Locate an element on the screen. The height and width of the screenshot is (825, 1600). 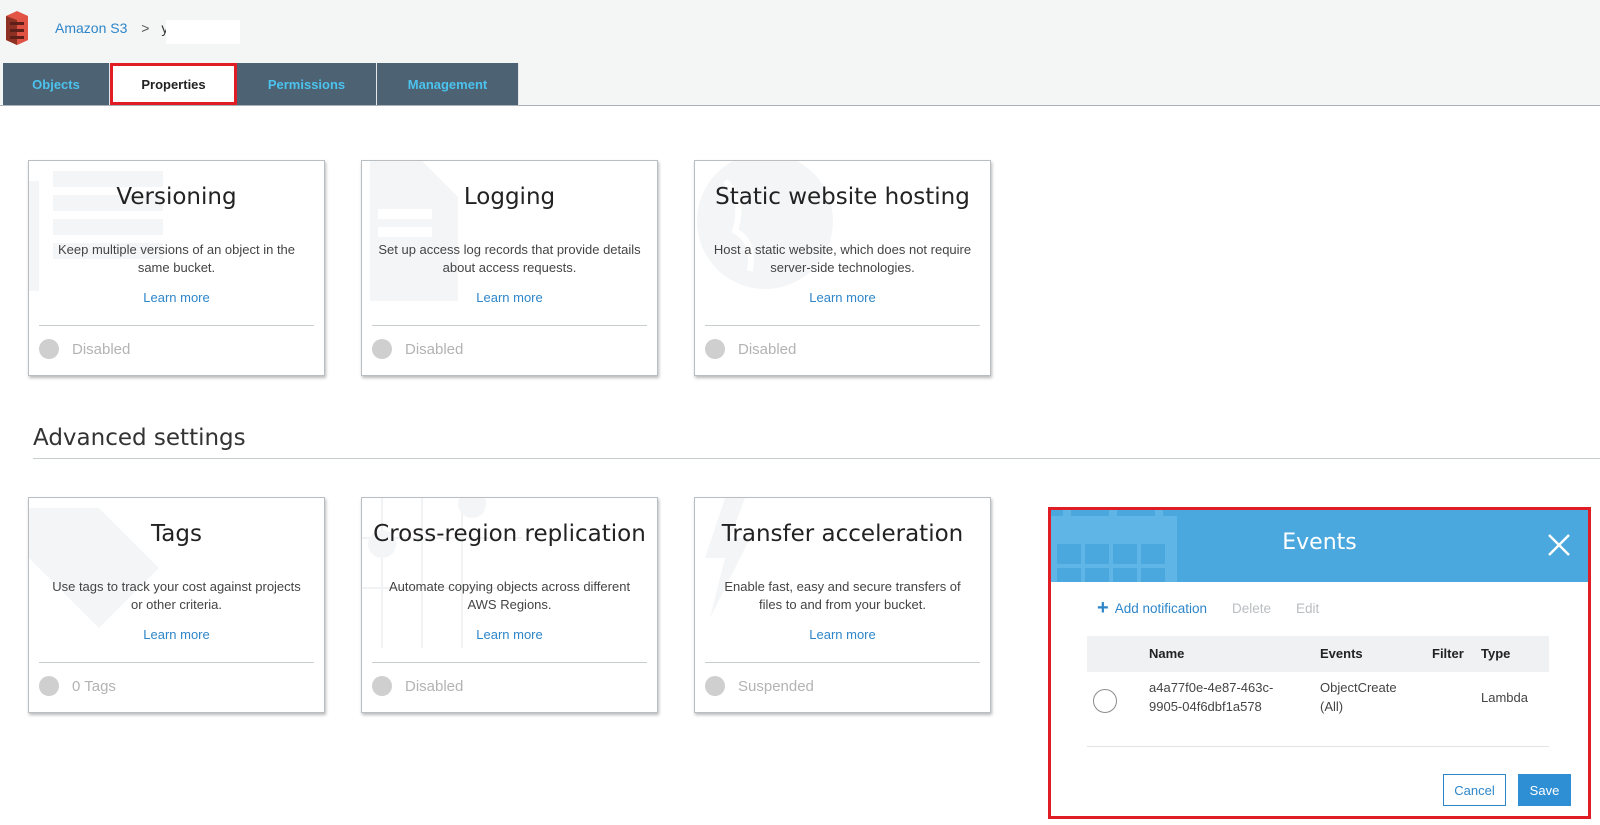
add-notification-button: + Add notification is located at coordinates (1152, 608).